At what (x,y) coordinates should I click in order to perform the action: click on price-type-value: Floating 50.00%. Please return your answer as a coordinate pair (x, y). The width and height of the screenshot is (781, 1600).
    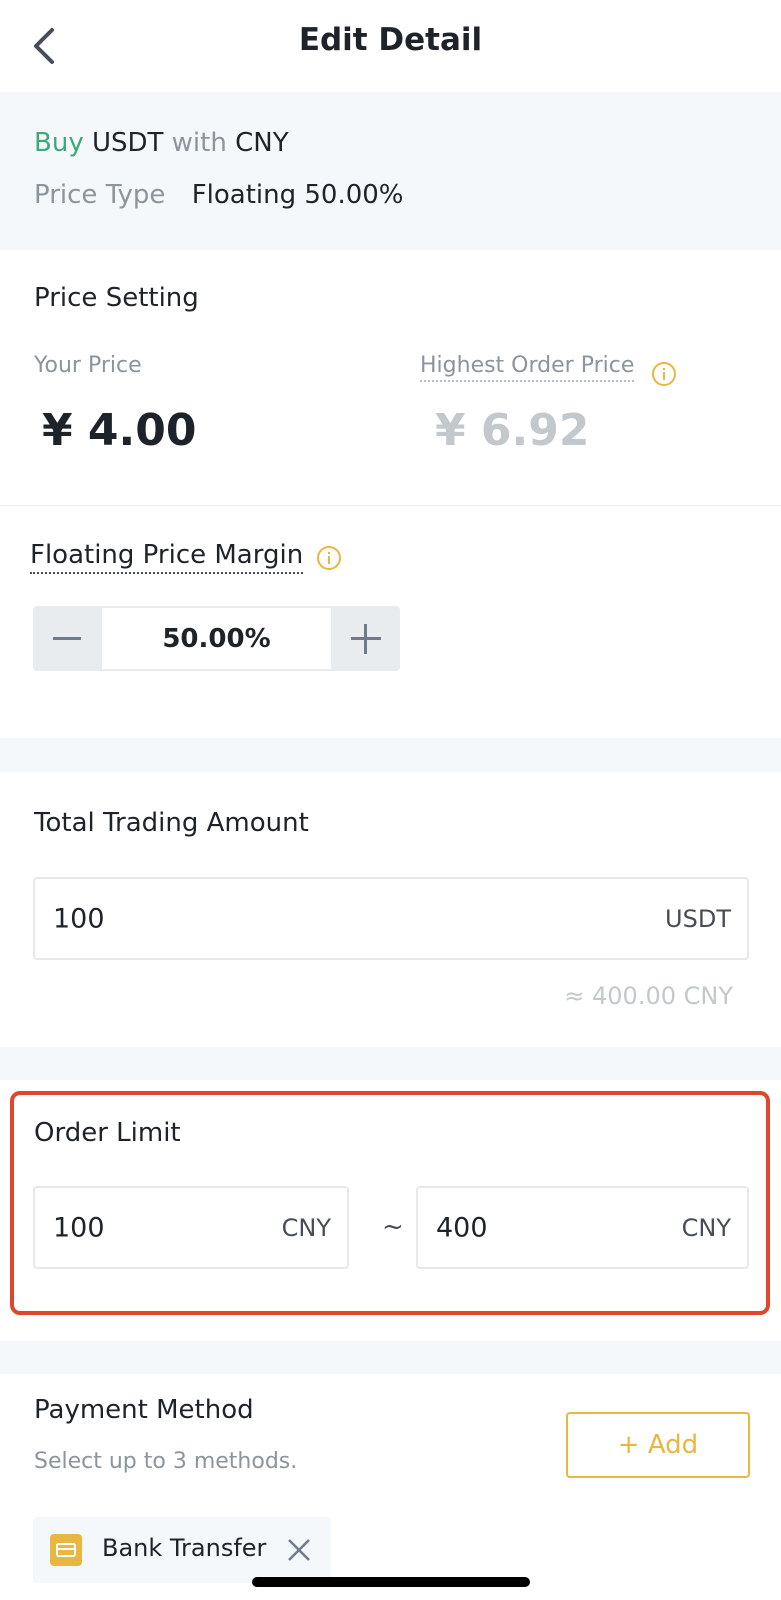
    Looking at the image, I should click on (297, 195).